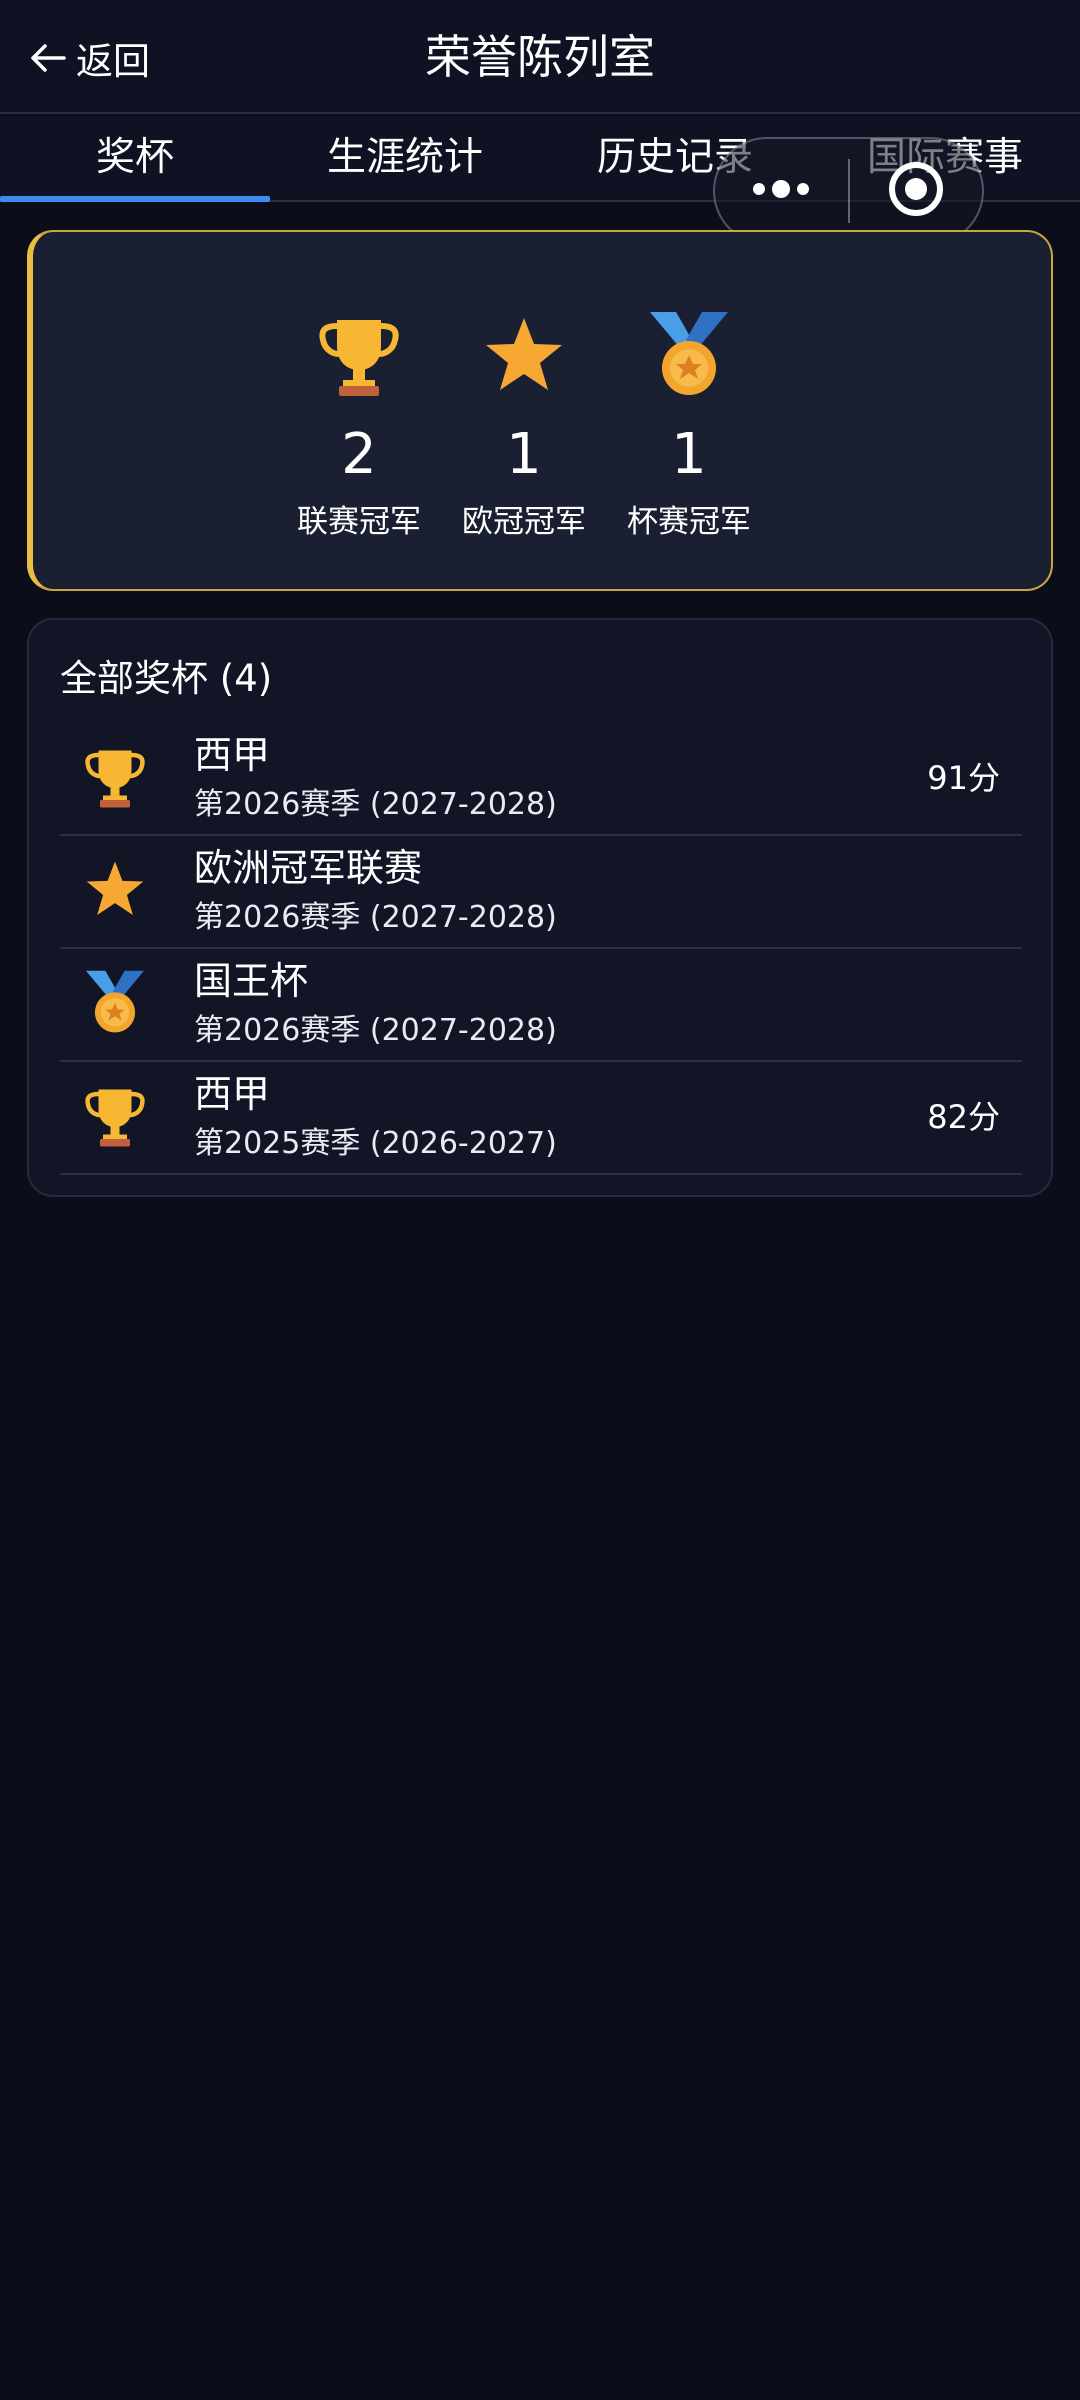 The height and width of the screenshot is (2400, 1080). Describe the element at coordinates (524, 522) in the screenshot. I see `ucl-title-label: 欧冠冠军` at that location.